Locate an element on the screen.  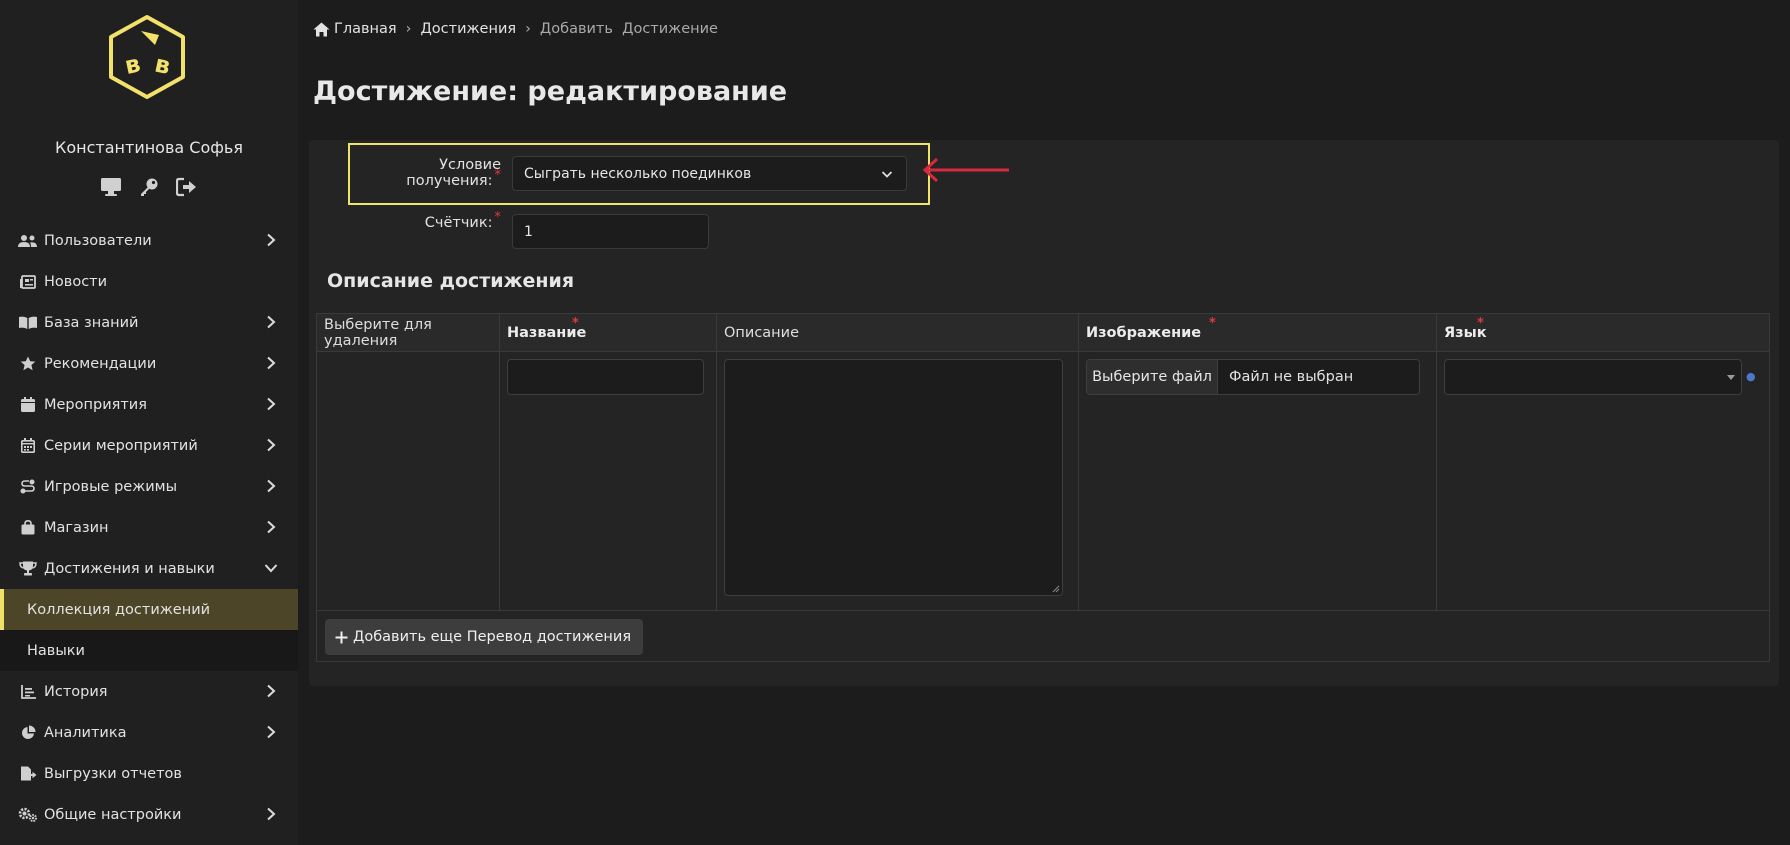
sidebar-item-label: Общие настройки is located at coordinates (113, 814).